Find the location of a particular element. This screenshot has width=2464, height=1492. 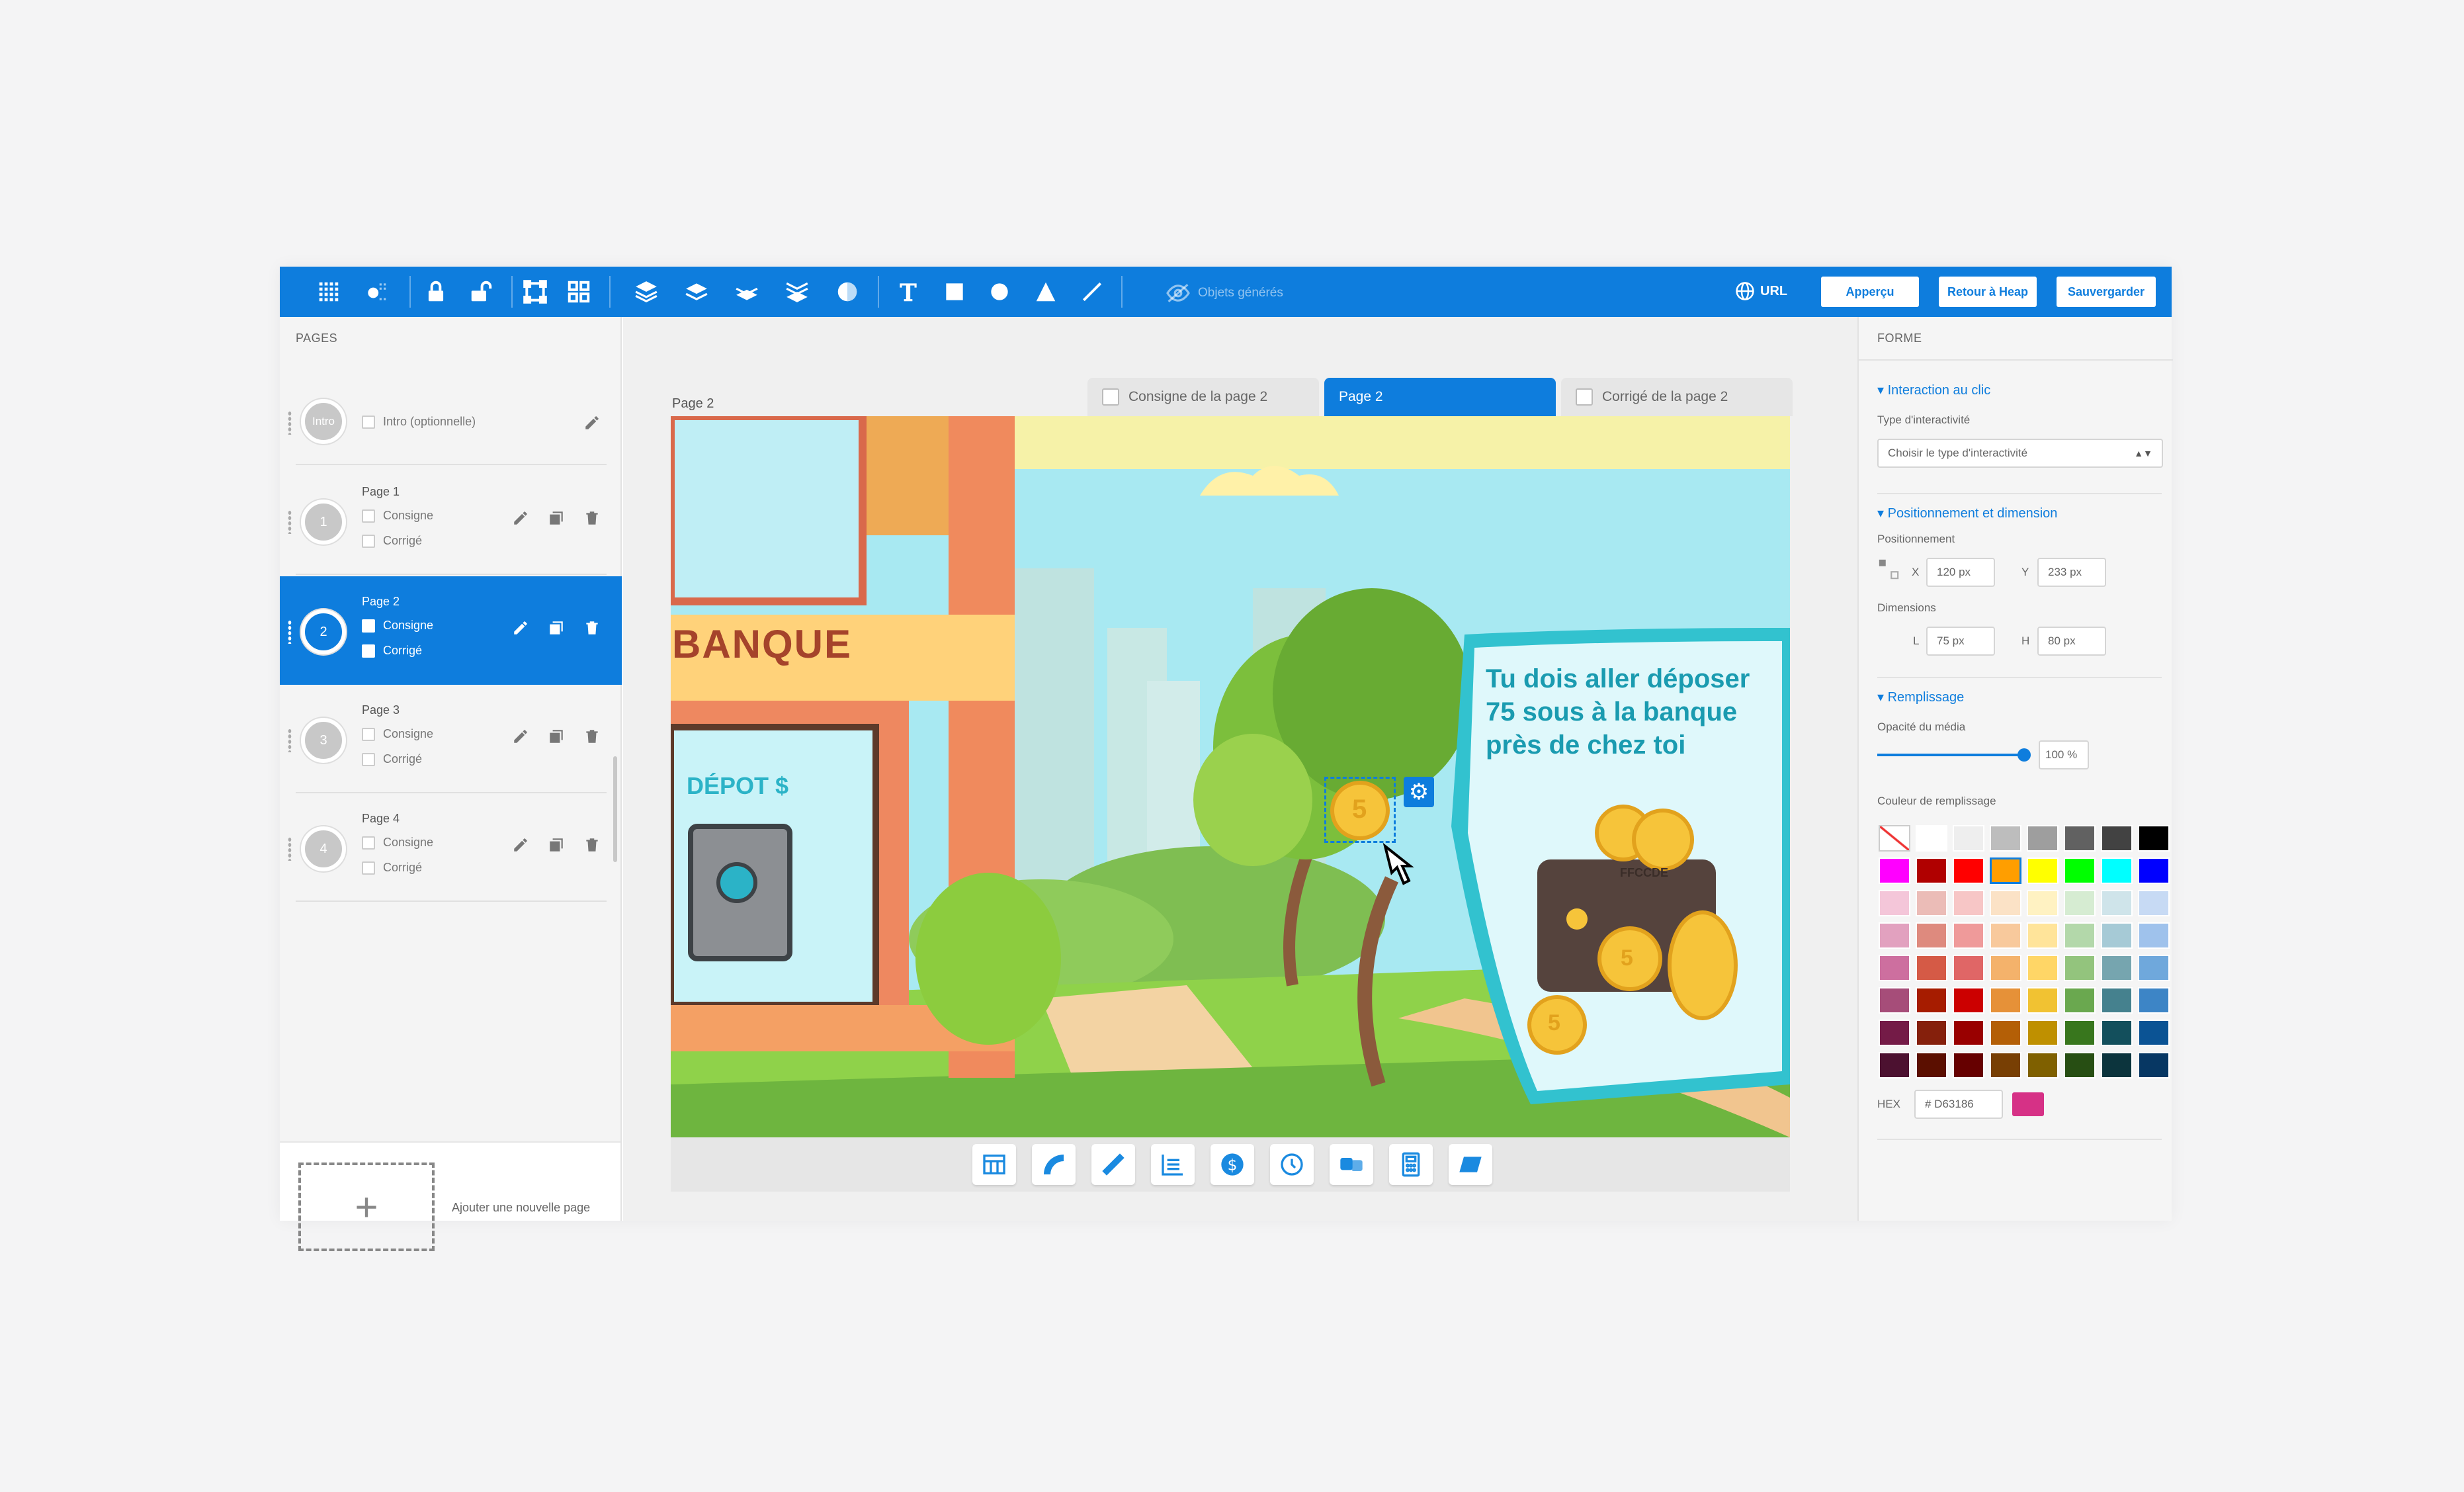

page-row-3: 3 Page 3 Consigne Corrigé is located at coordinates (451, 739).